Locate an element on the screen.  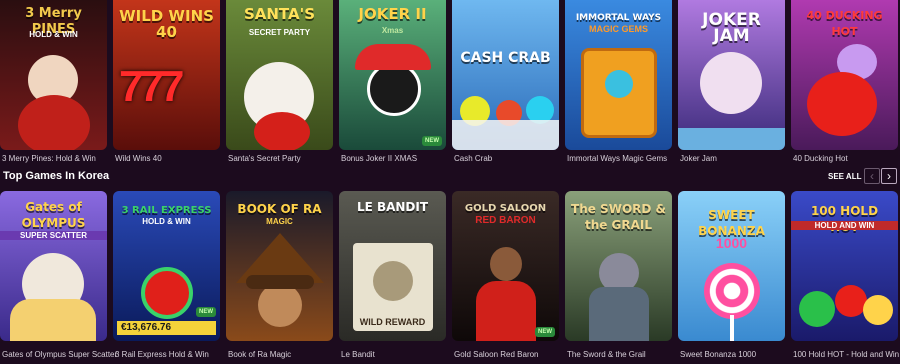
game-tile: JOKER JAM is located at coordinates (731, 75).